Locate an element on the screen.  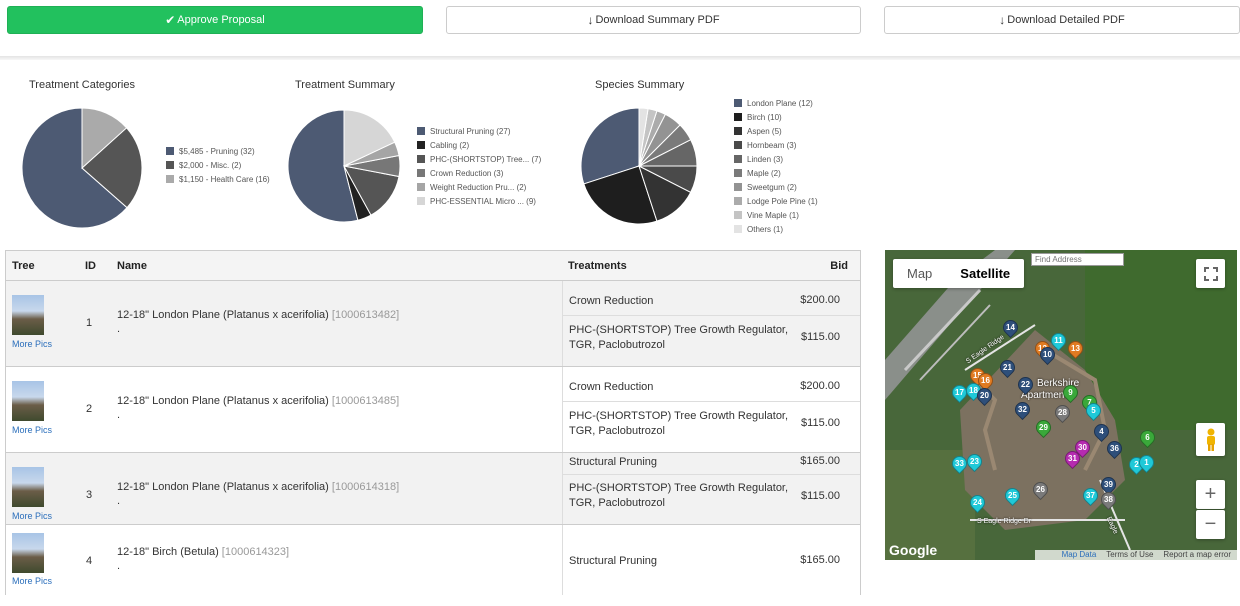
tree-id: 2 is located at coordinates (89, 409).